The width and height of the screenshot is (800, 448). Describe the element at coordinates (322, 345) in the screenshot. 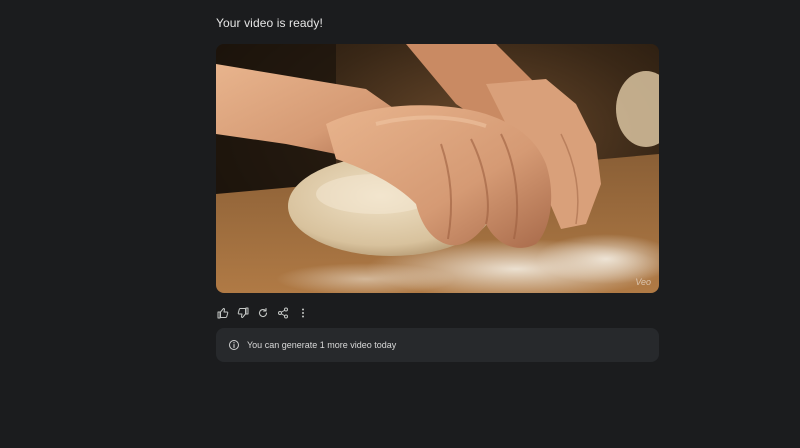

I see `notice-text: You can generate 1 more video today` at that location.